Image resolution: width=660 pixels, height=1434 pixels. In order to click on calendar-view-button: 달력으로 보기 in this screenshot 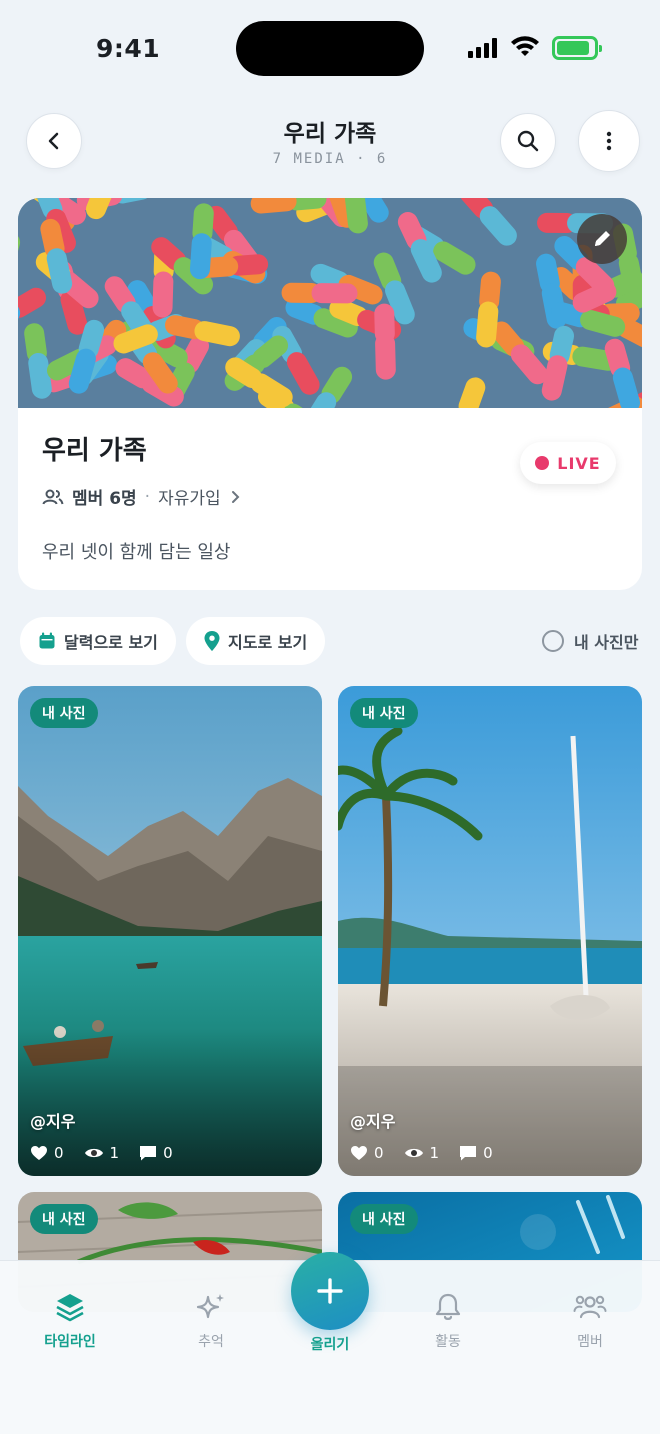, I will do `click(98, 641)`.